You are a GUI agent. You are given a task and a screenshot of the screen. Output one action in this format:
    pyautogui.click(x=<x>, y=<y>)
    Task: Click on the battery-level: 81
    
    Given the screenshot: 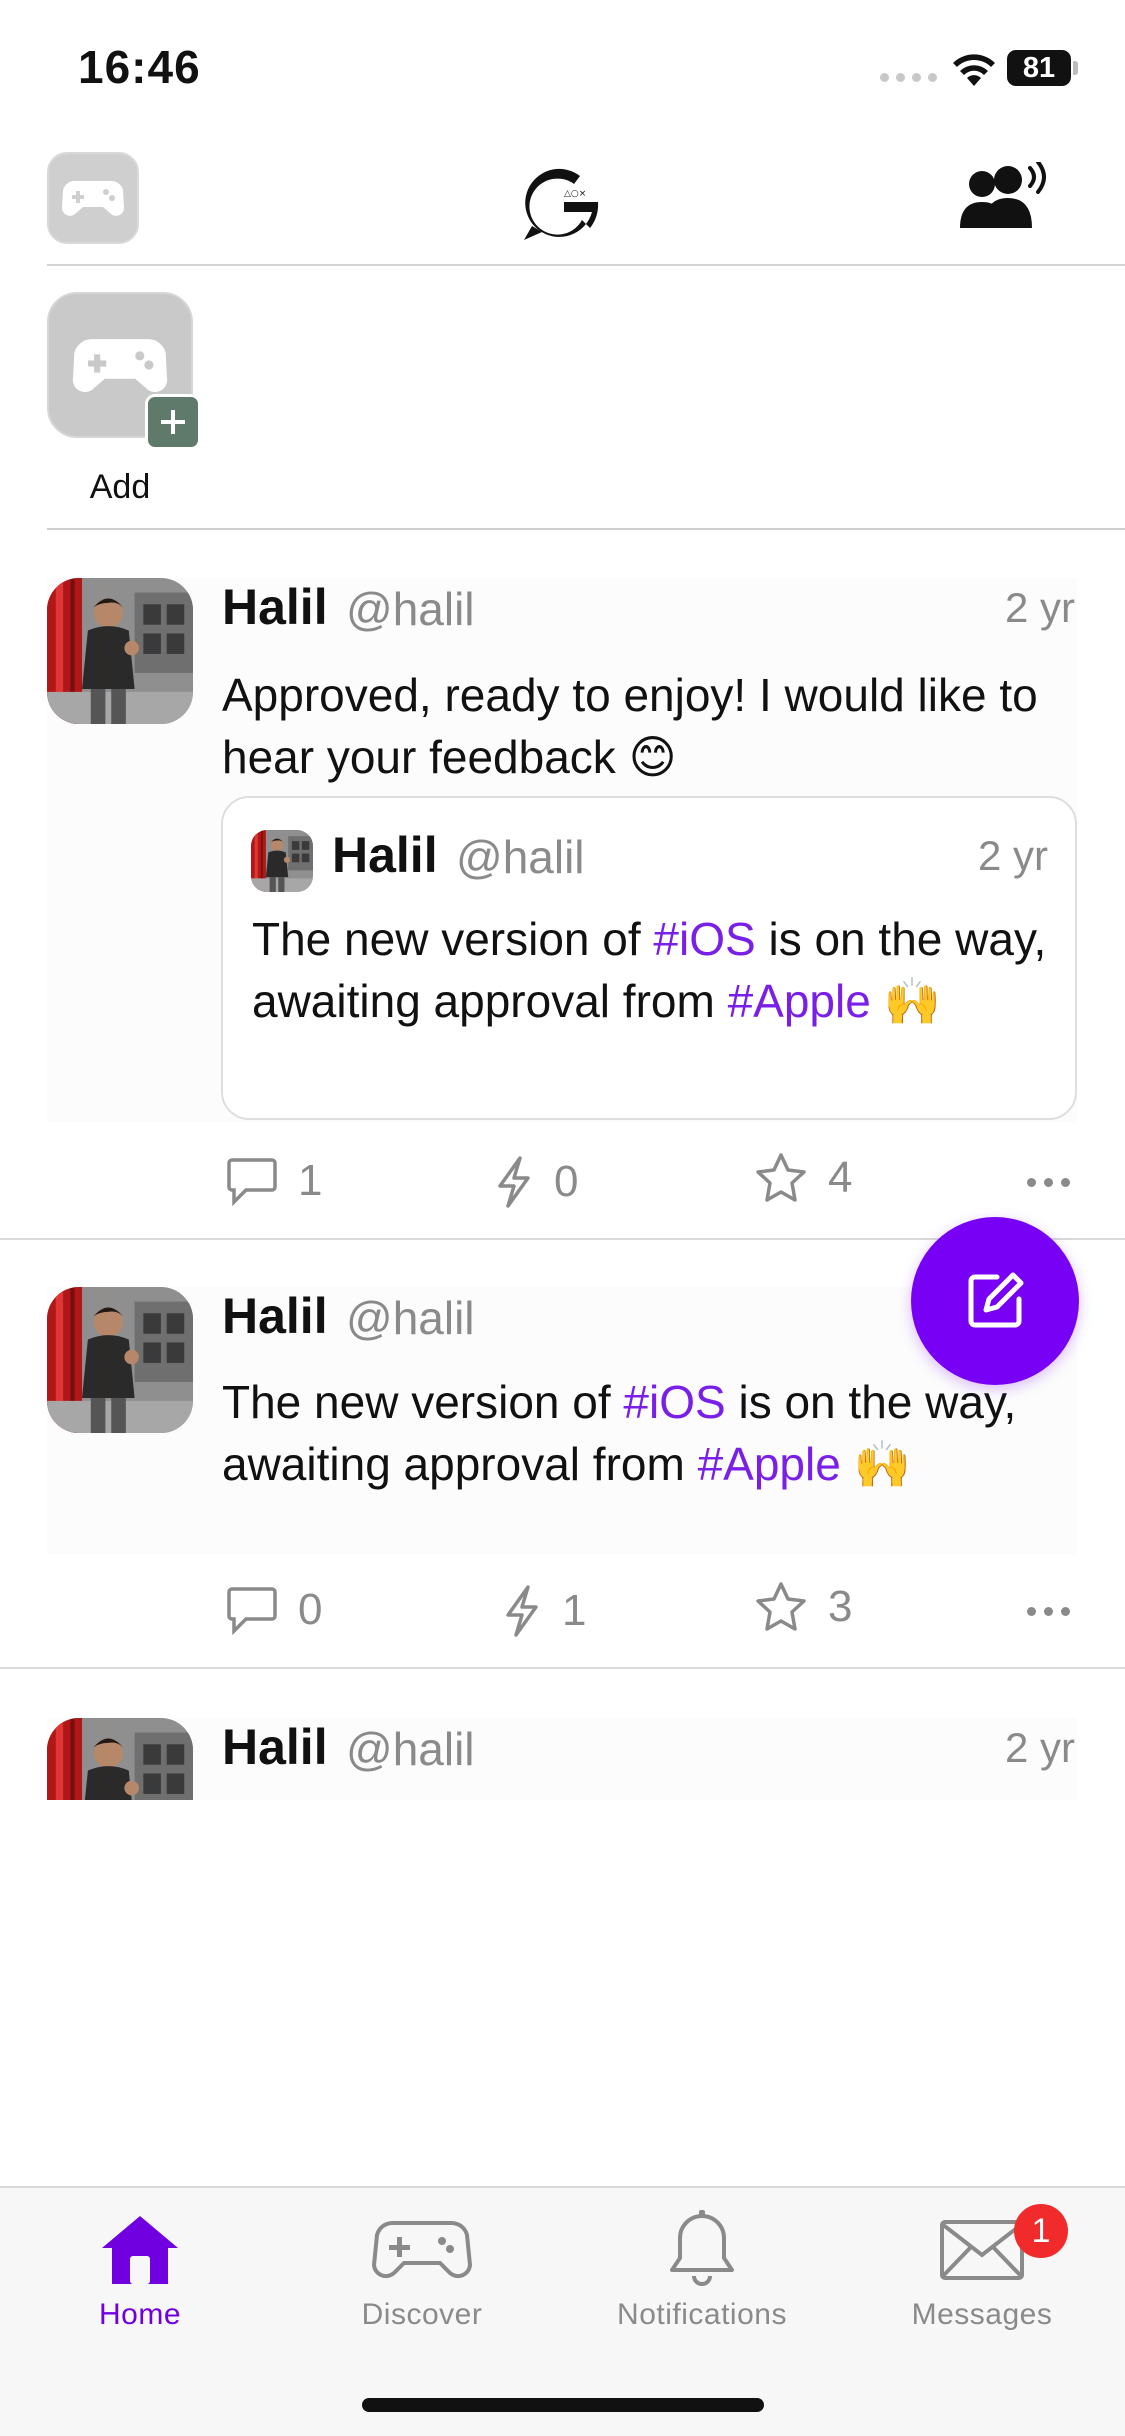 What is the action you would take?
    pyautogui.click(x=1039, y=68)
    